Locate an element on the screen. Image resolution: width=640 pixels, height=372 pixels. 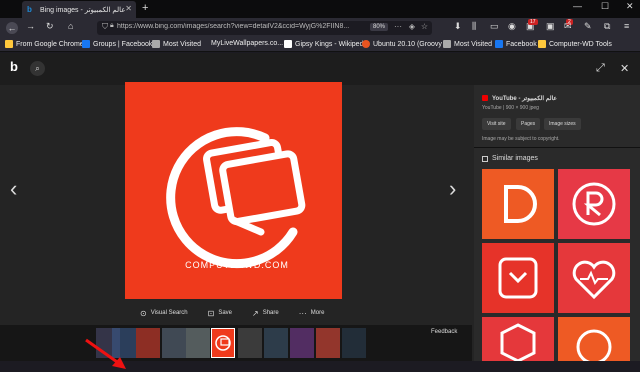
previous-image-arrow: ‹ is located at coordinates (13, 189).